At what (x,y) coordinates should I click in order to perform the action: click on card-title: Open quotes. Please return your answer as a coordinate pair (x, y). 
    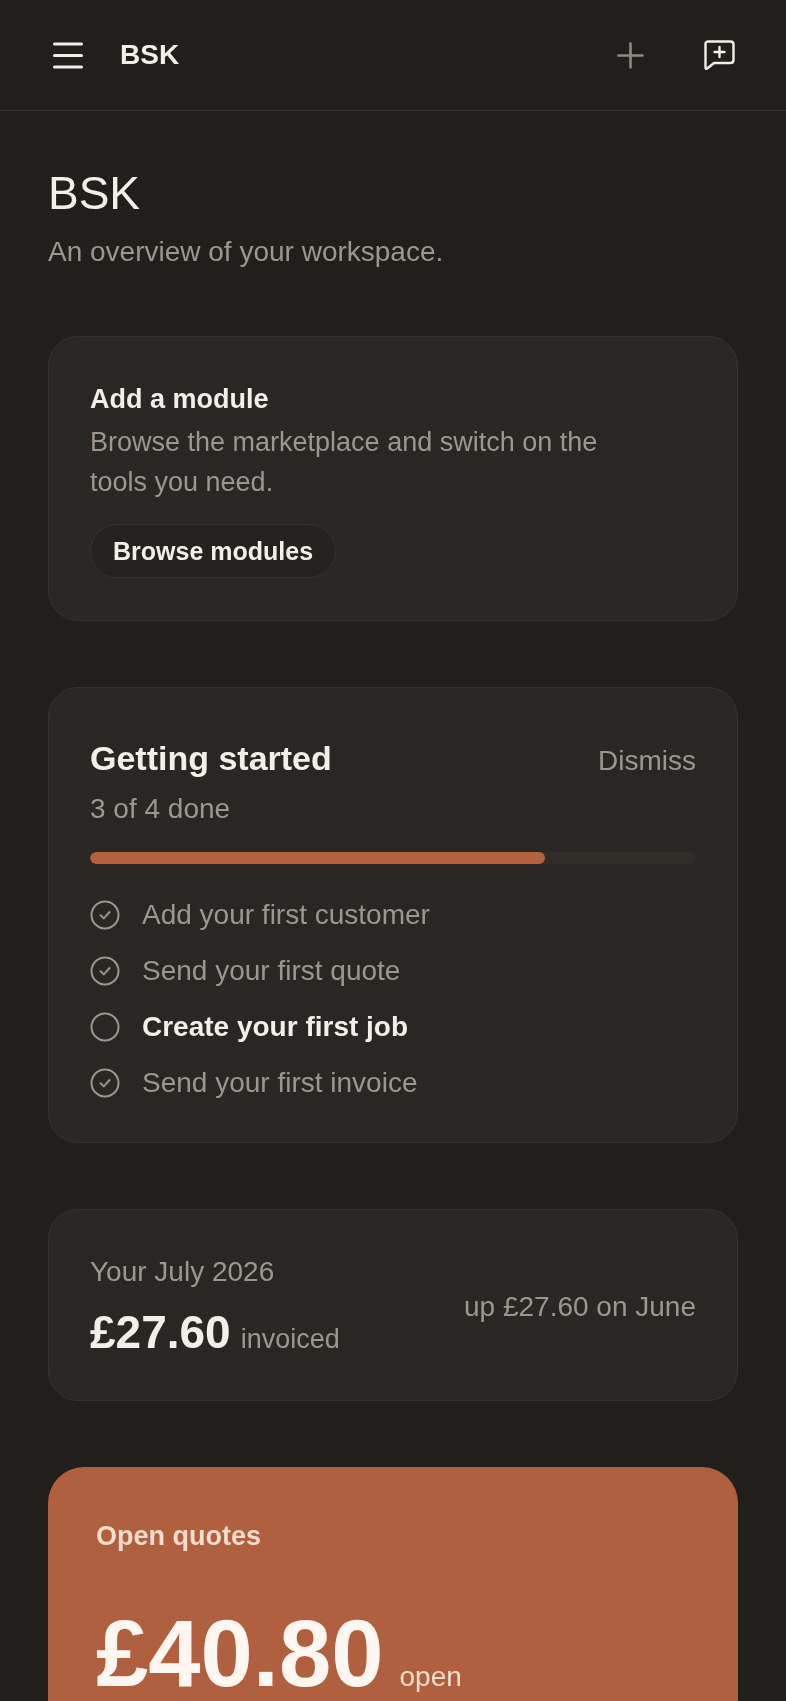
    Looking at the image, I should click on (179, 1536).